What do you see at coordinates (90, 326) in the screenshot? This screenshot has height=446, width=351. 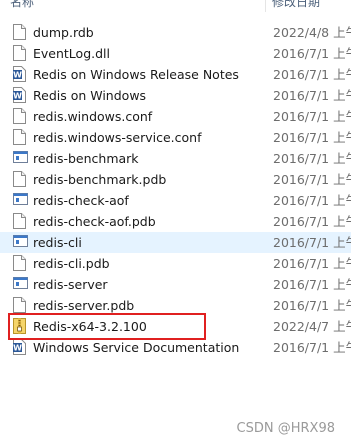 I see `file-name: Redis-x64-3.2.100` at bounding box center [90, 326].